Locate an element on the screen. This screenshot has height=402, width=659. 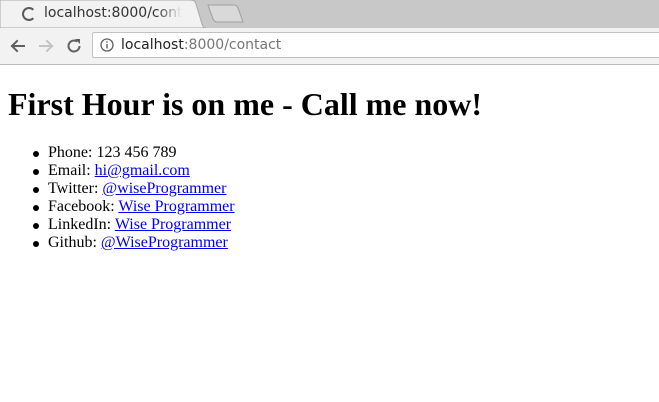
github-link: @WiseProgrammer is located at coordinates (164, 242).